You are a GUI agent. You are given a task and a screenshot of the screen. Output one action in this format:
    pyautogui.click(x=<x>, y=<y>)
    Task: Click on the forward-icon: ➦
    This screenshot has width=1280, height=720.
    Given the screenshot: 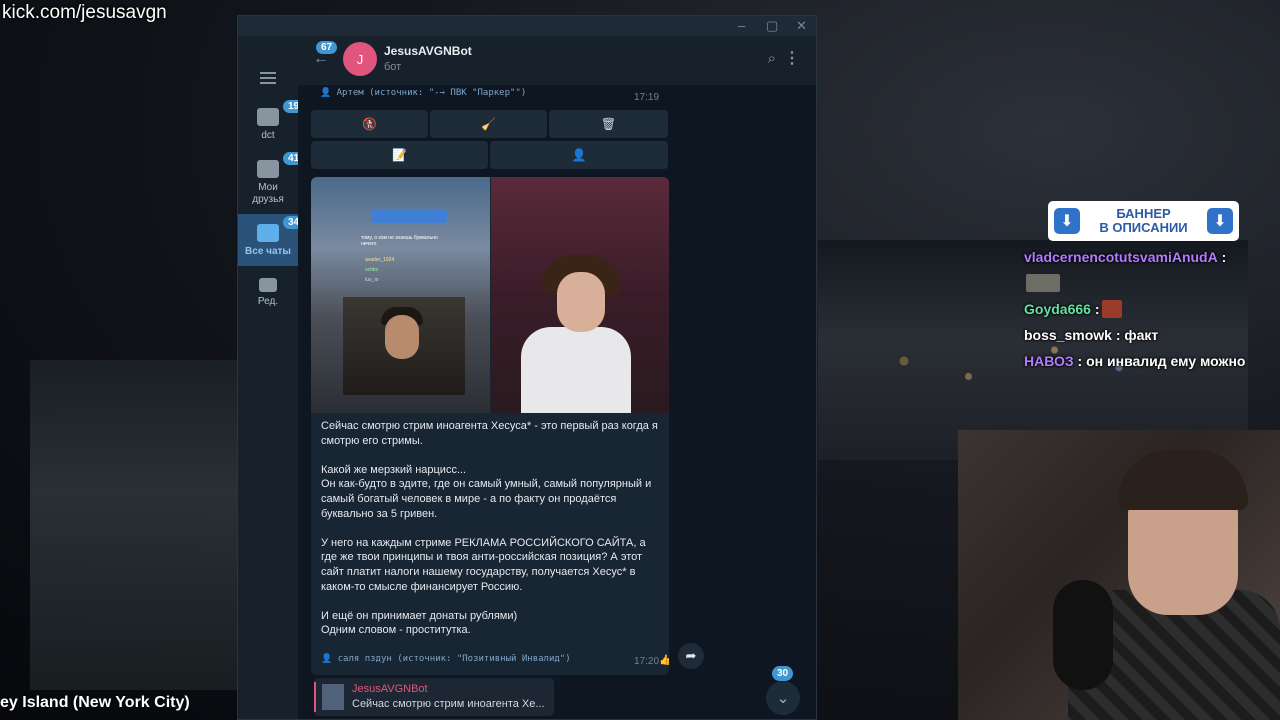 What is the action you would take?
    pyautogui.click(x=691, y=656)
    